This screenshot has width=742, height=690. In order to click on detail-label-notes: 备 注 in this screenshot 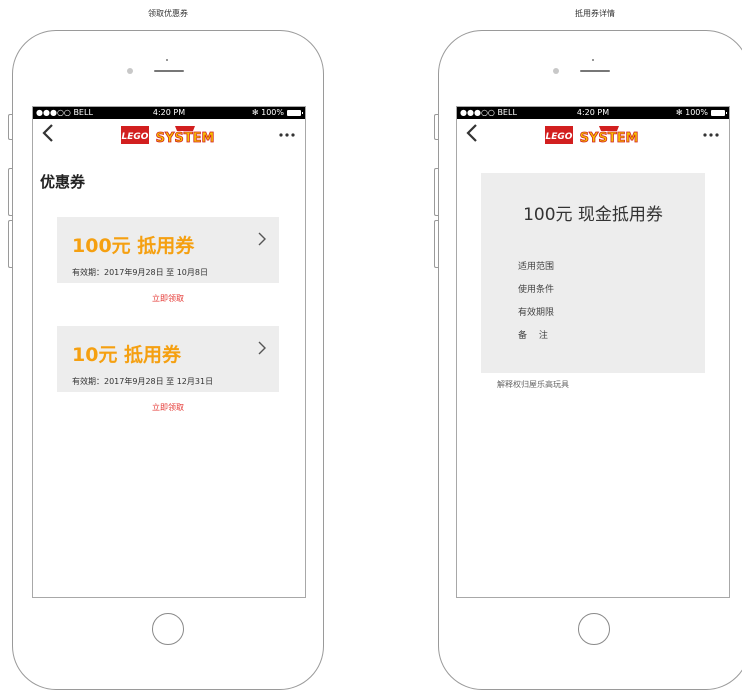, I will do `click(533, 336)`.